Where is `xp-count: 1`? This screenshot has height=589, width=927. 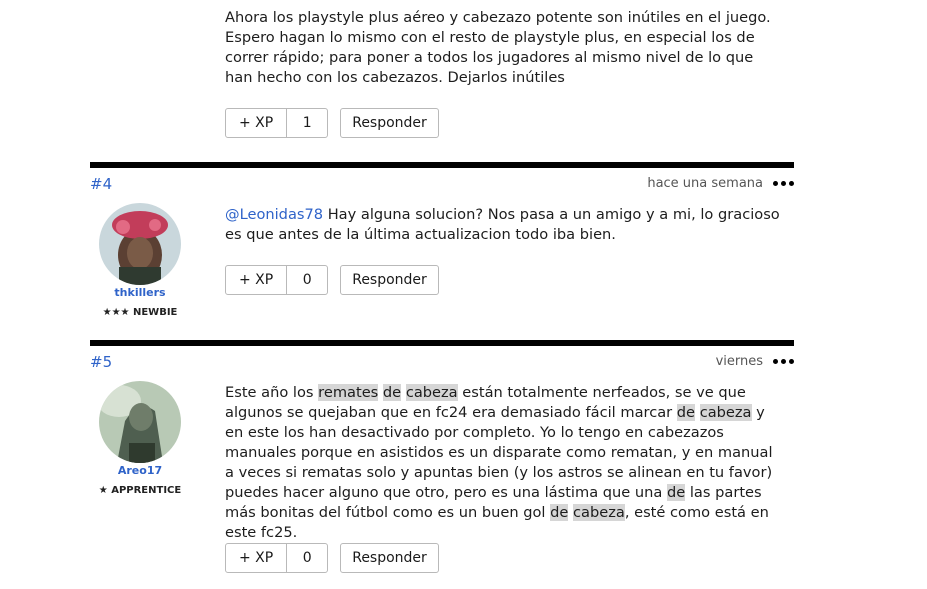 xp-count: 1 is located at coordinates (307, 123).